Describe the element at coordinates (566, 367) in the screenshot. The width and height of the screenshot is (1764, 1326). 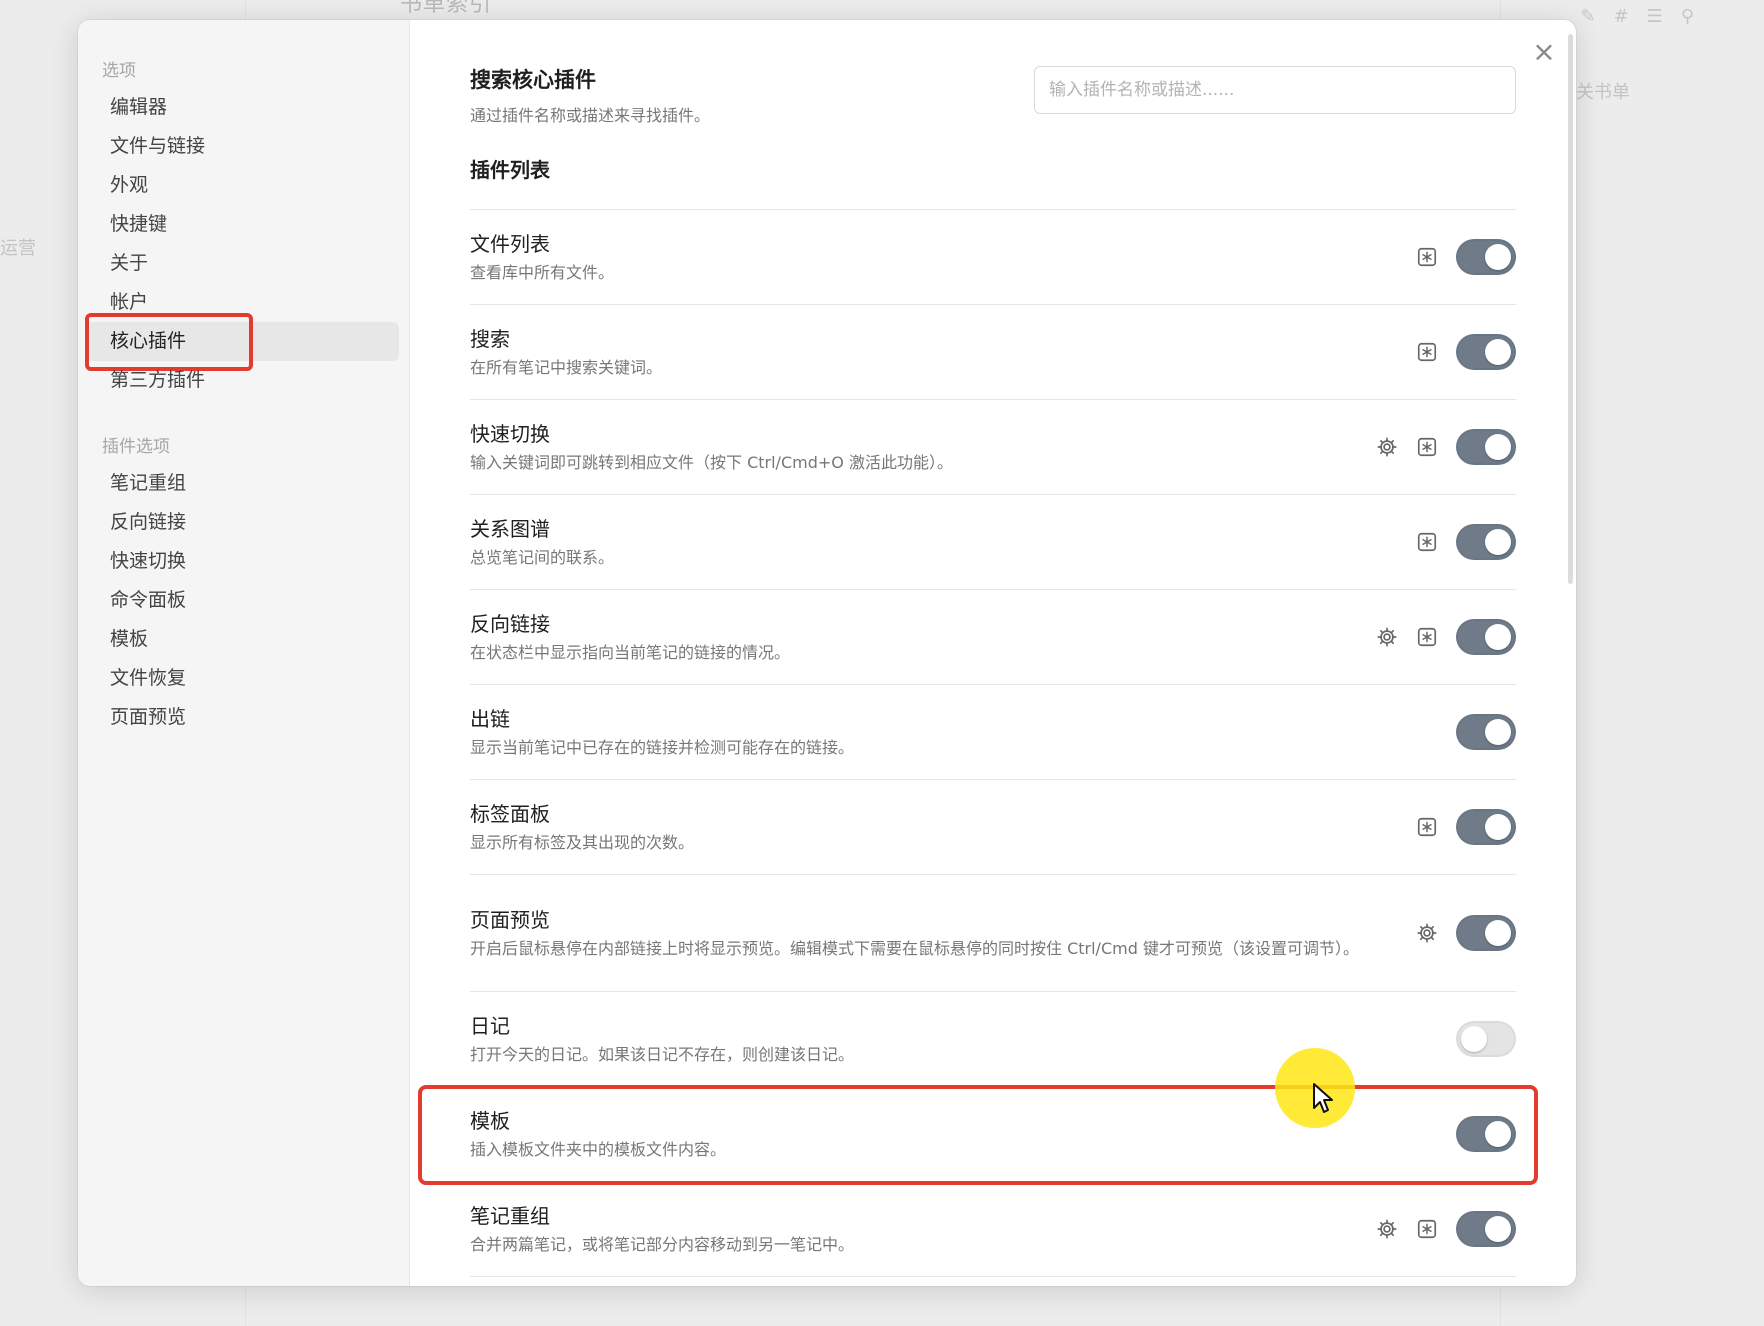
I see `plugin-desc: 在所有笔记中搜索关键词。` at that location.